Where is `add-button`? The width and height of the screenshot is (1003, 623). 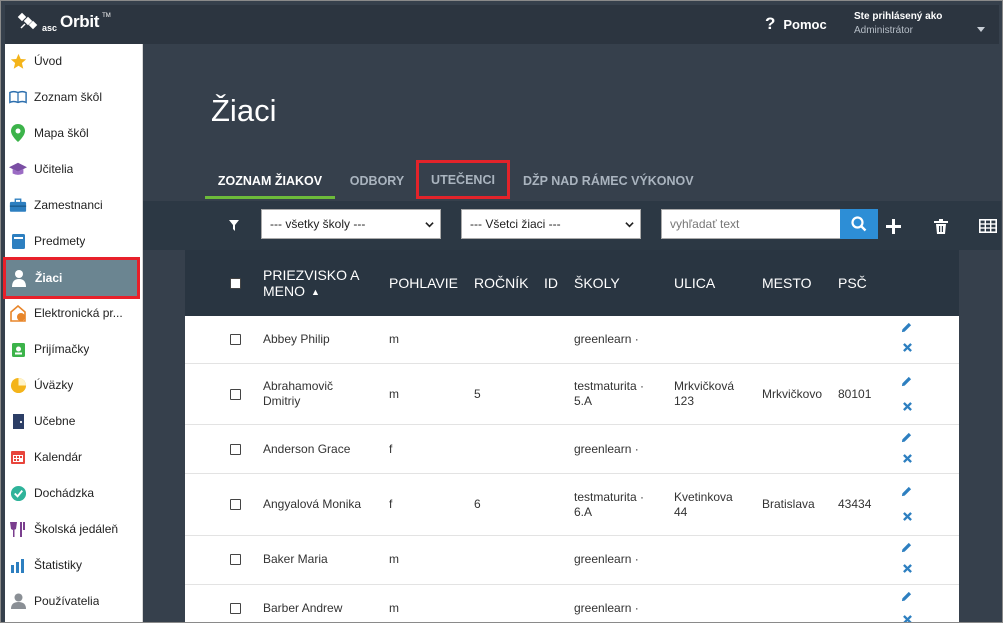
add-button is located at coordinates (893, 226).